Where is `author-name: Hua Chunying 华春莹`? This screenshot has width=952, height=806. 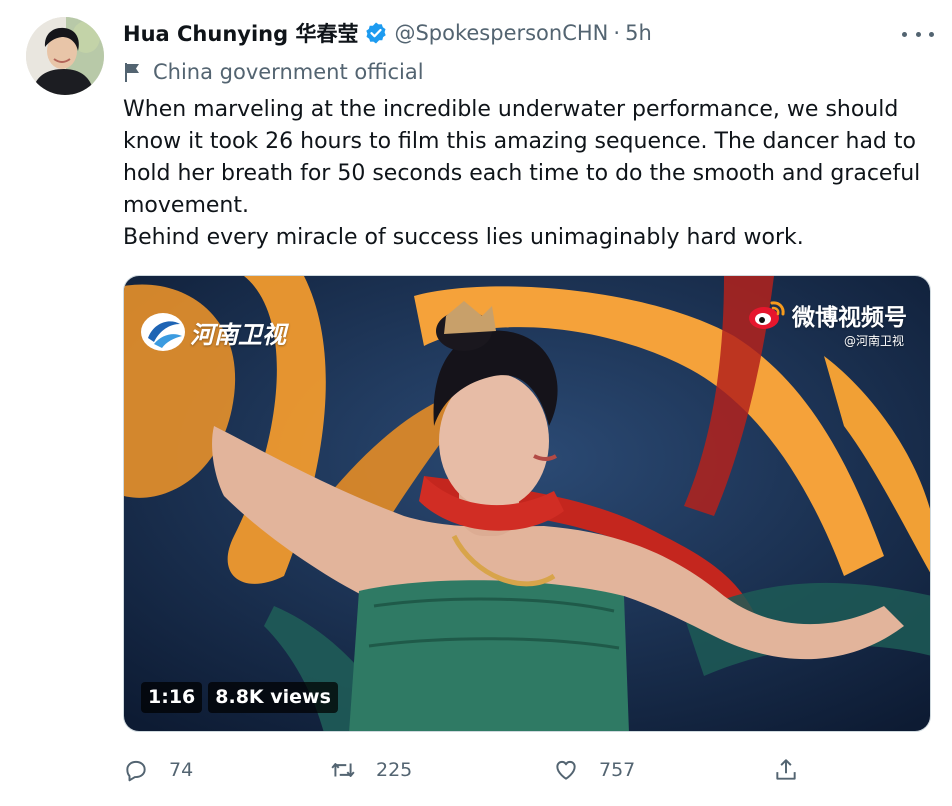 author-name: Hua Chunying 华春莹 is located at coordinates (240, 33).